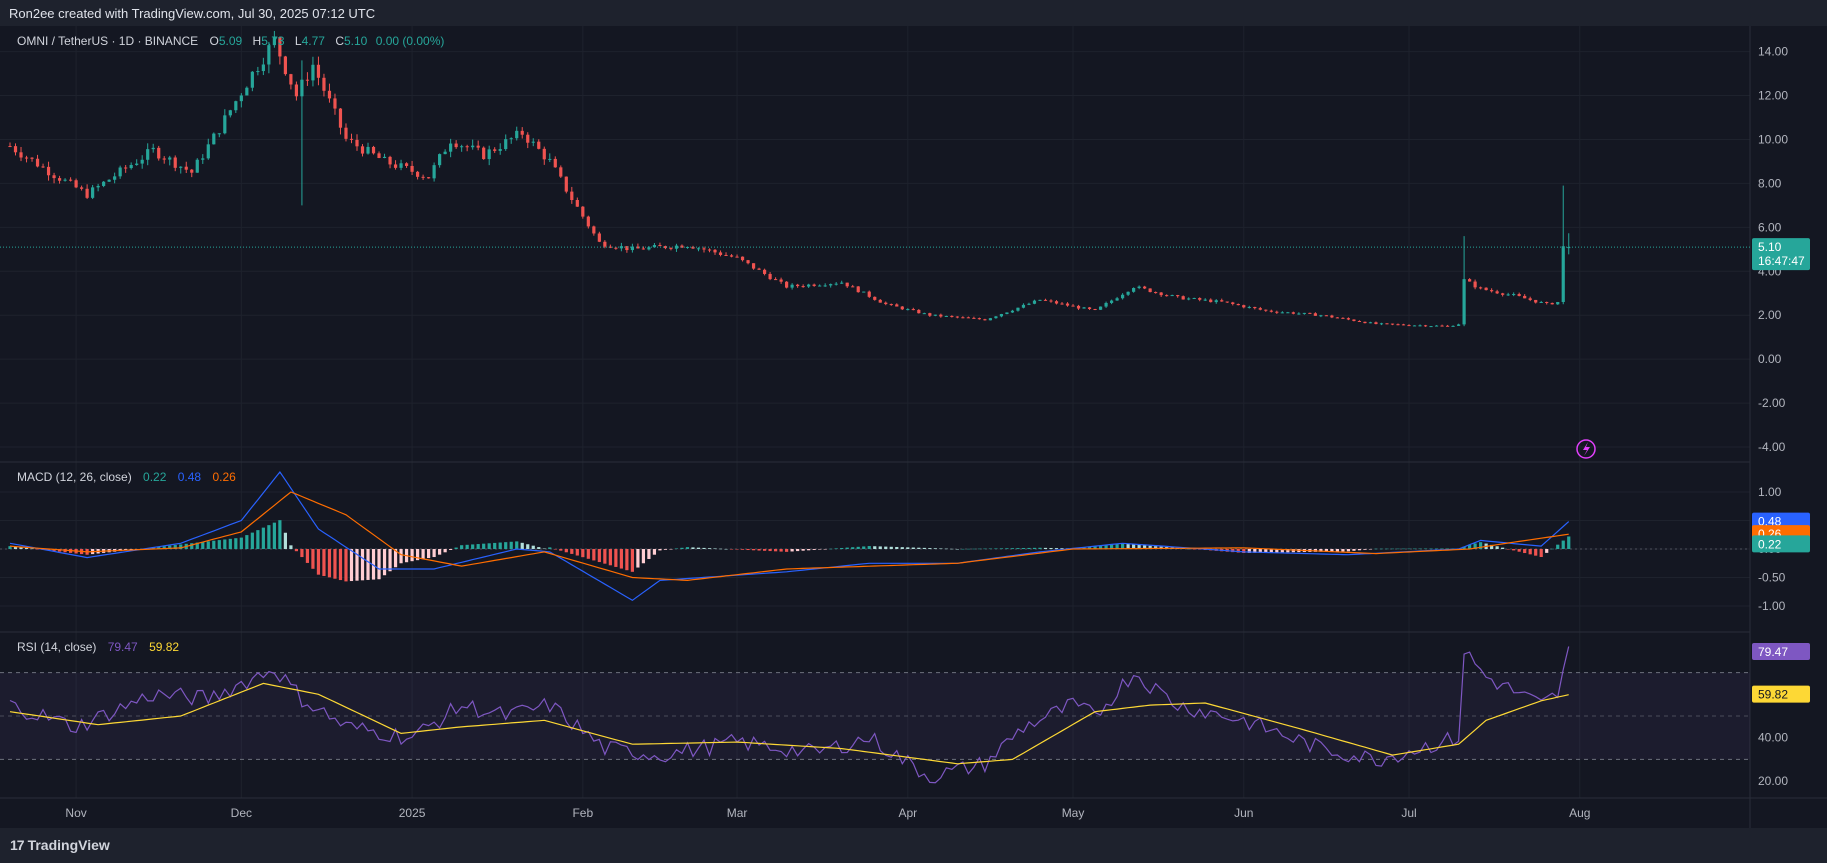 This screenshot has width=1827, height=863. Describe the element at coordinates (98, 647) in the screenshot. I see `rsi-legend: RSI (14, close) 79.47 59.82` at that location.